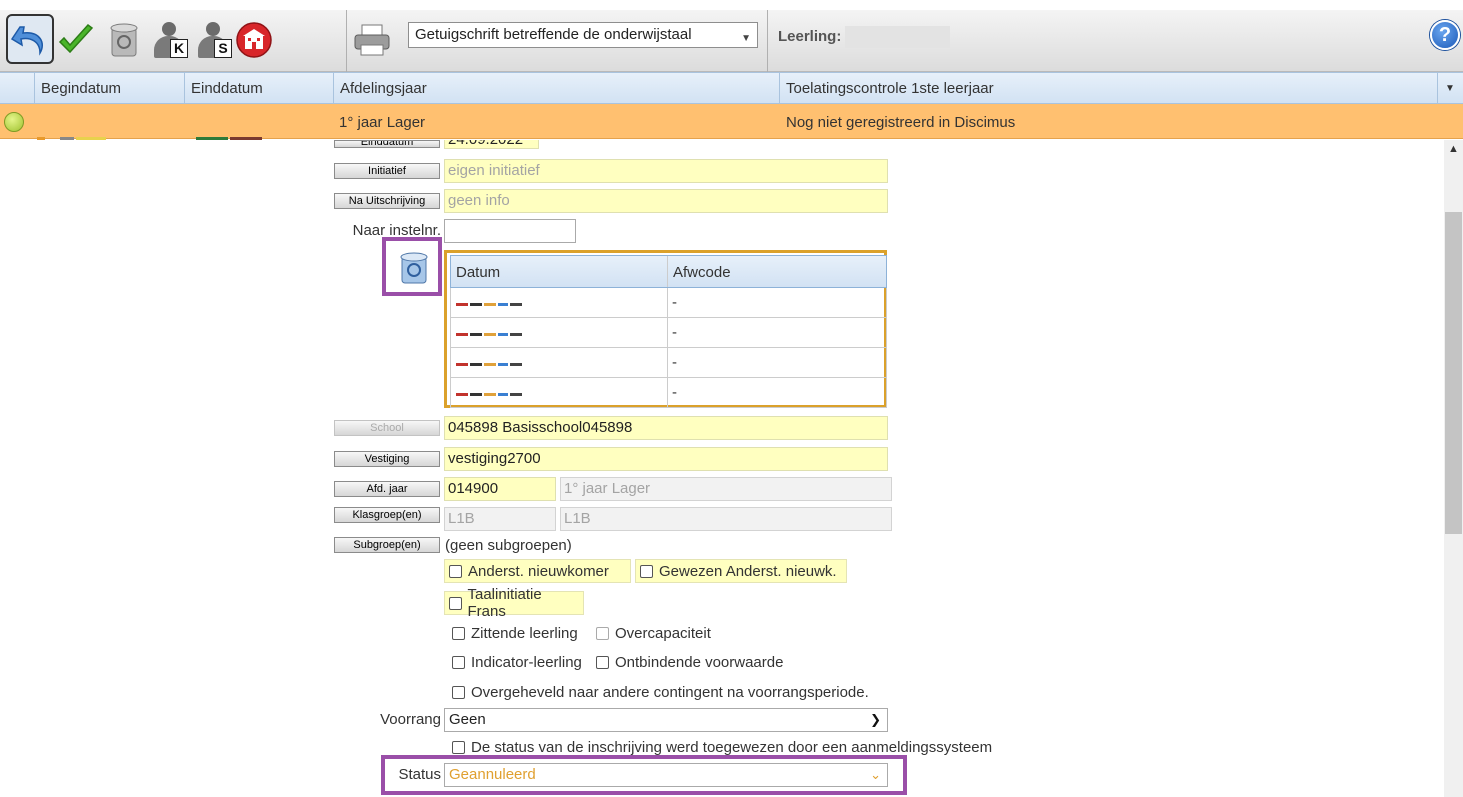 The height and width of the screenshot is (797, 1463). I want to click on subgroep-value: (geen subgroepen), so click(508, 545).